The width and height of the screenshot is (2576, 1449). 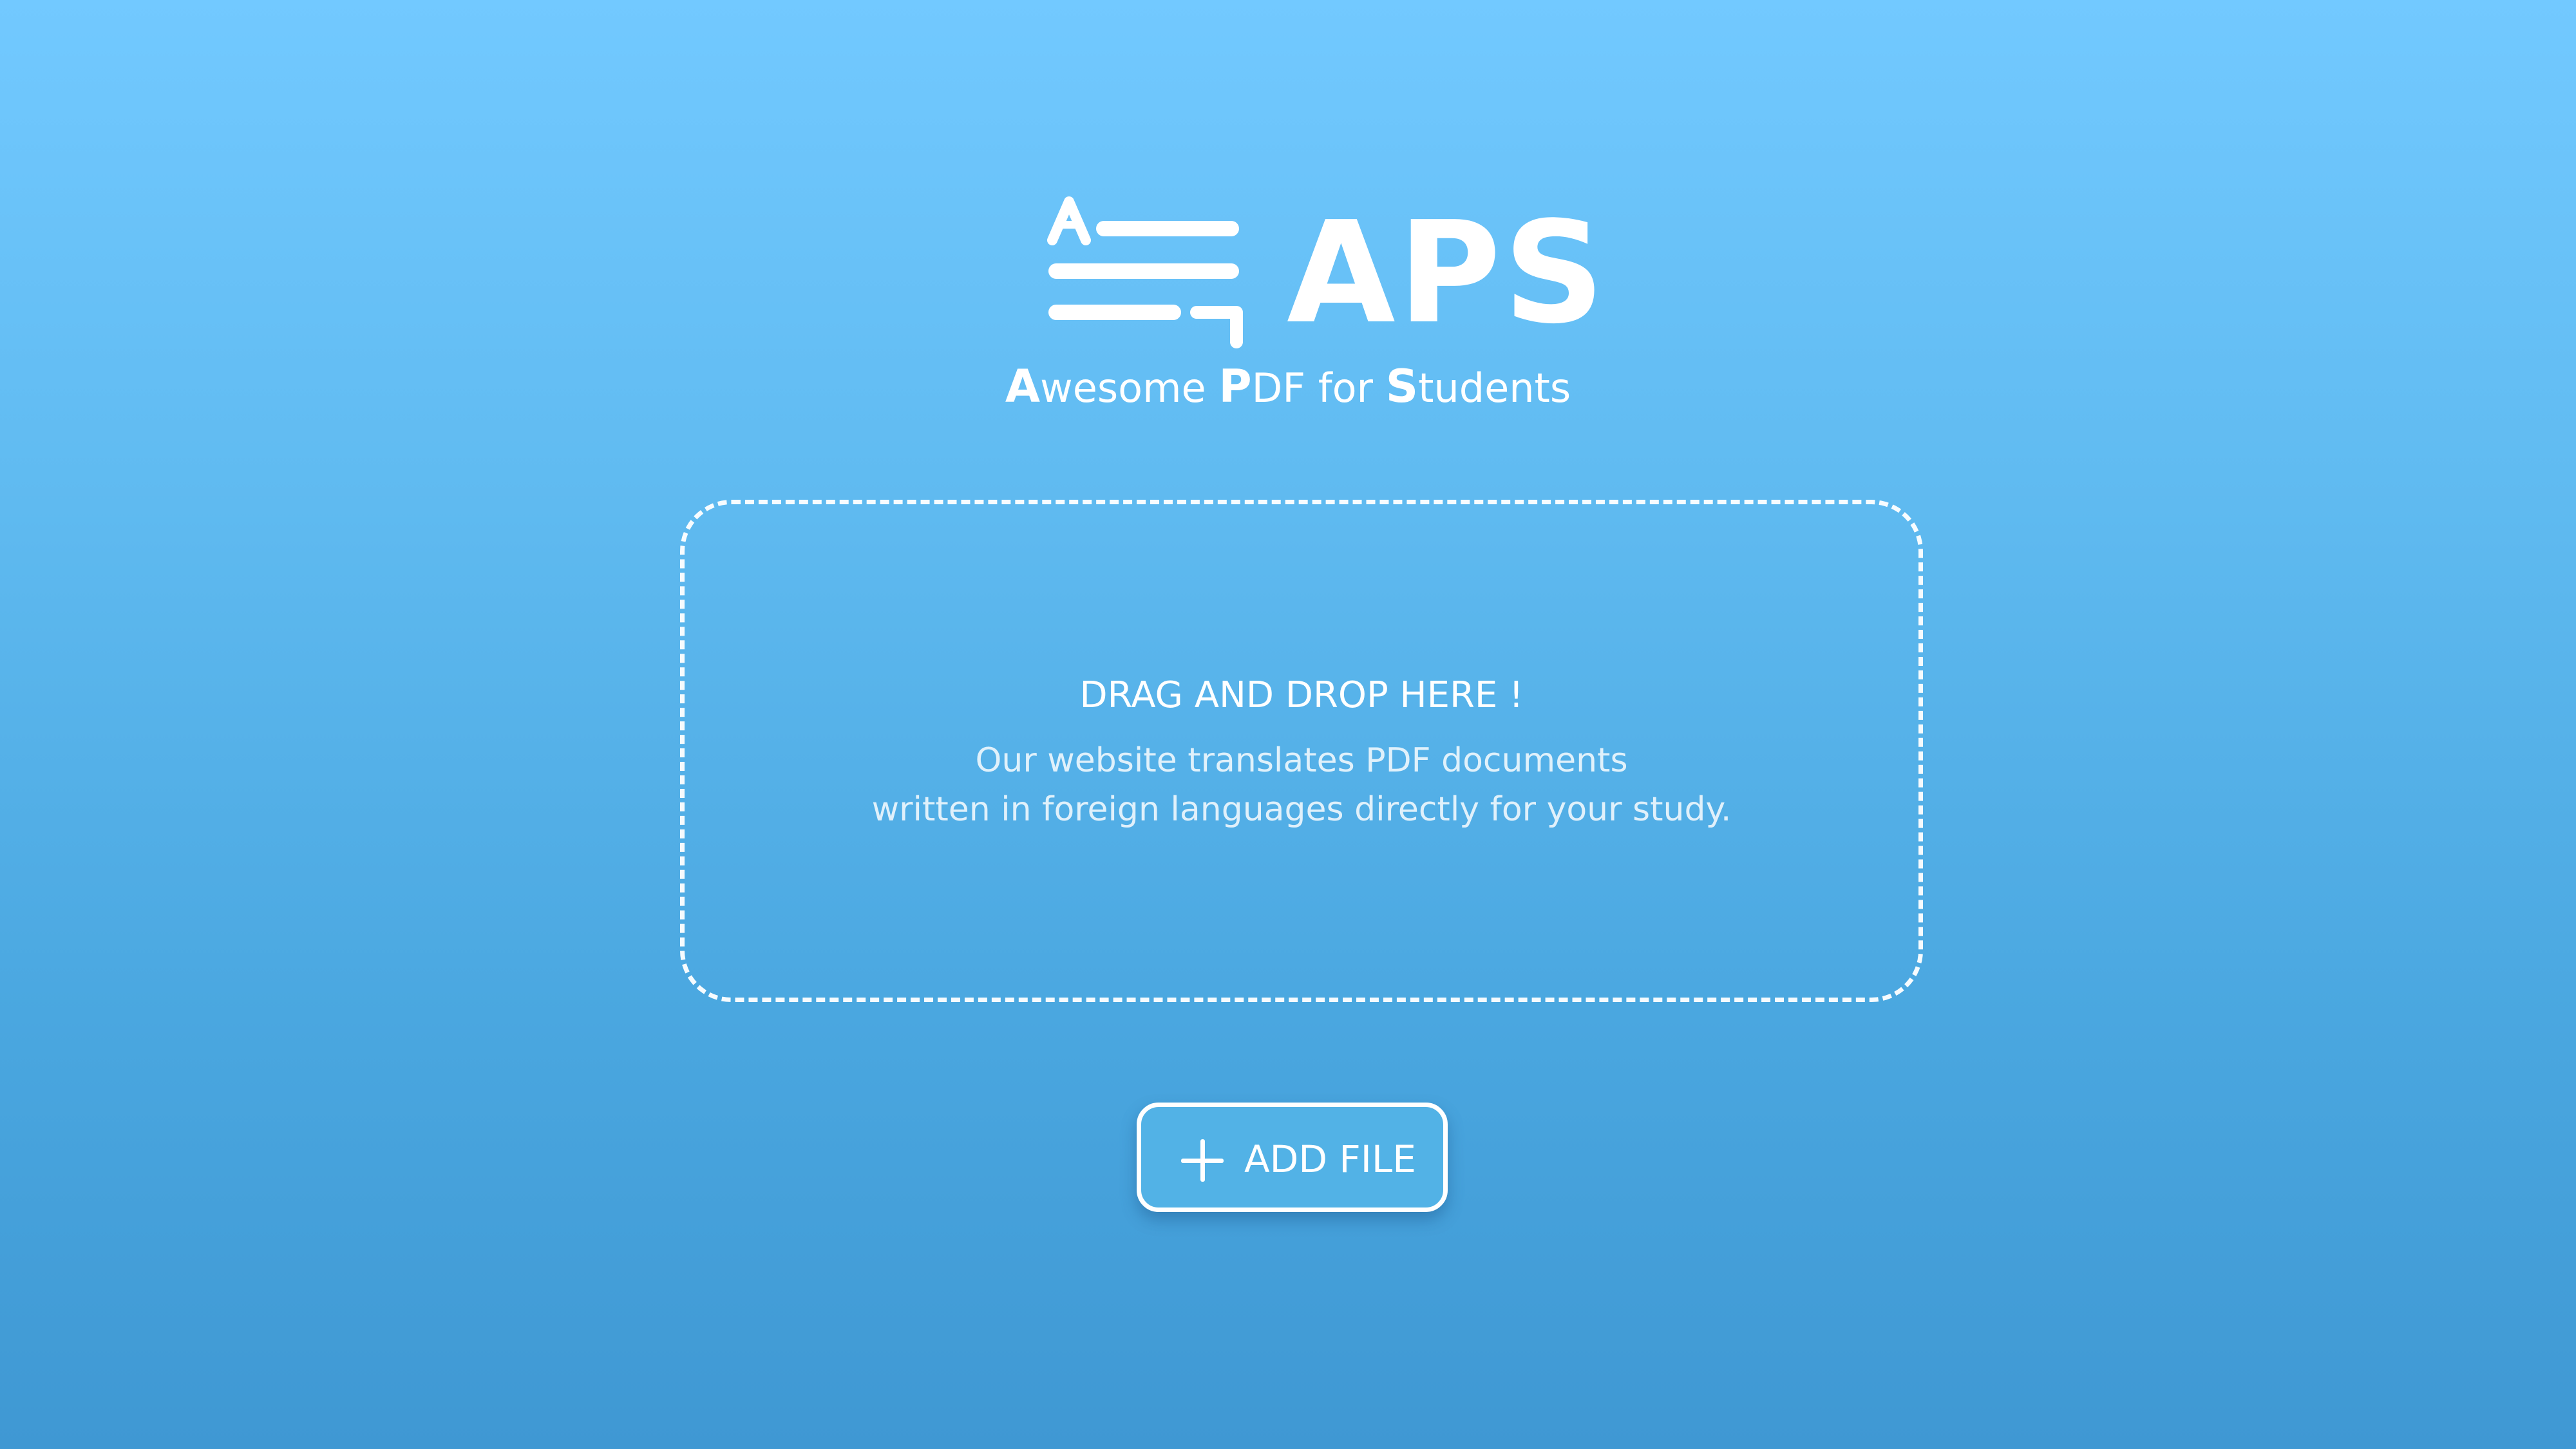 I want to click on tagline-word: wesome, so click(x=1129, y=388).